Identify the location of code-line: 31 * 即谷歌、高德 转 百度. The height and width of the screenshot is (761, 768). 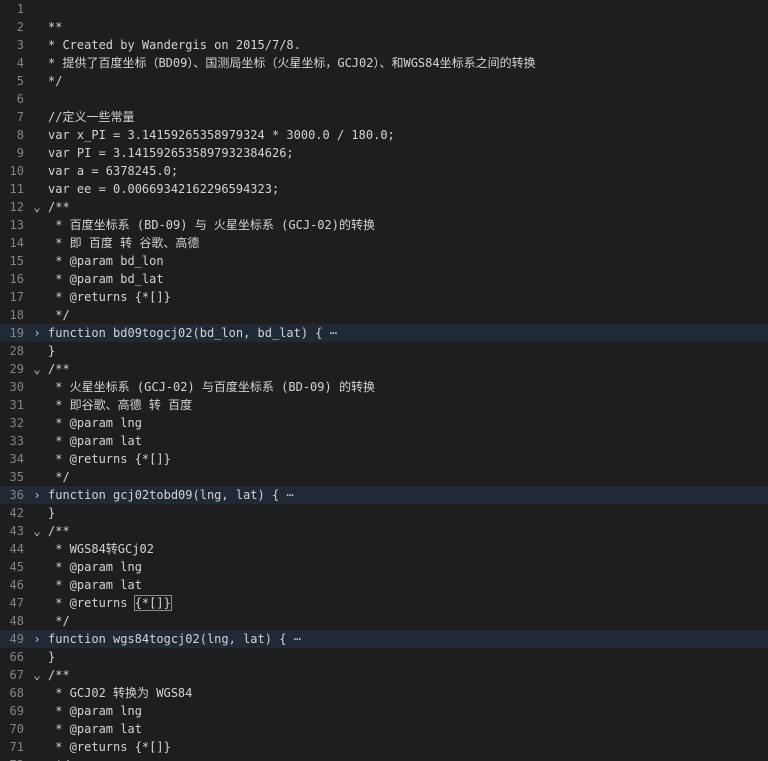
(384, 405).